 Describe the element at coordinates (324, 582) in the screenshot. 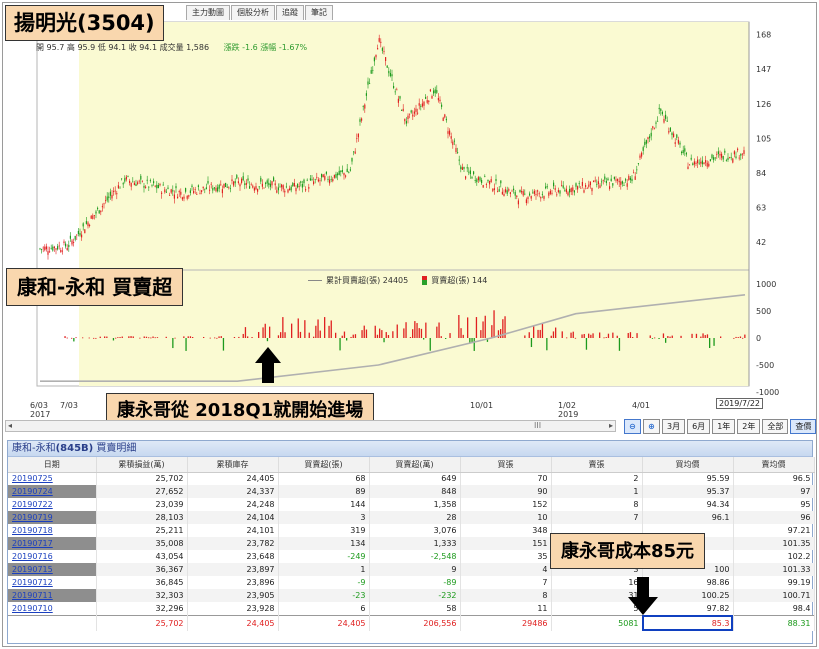

I see `table-cell: -9` at that location.